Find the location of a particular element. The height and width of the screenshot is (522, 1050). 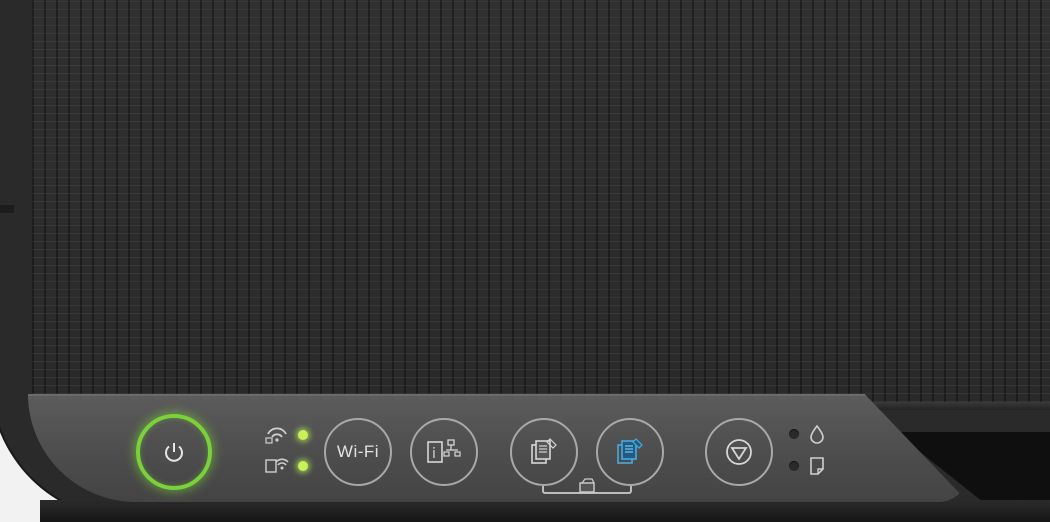

wifi-button-label: Wi-Fi is located at coordinates (358, 451).